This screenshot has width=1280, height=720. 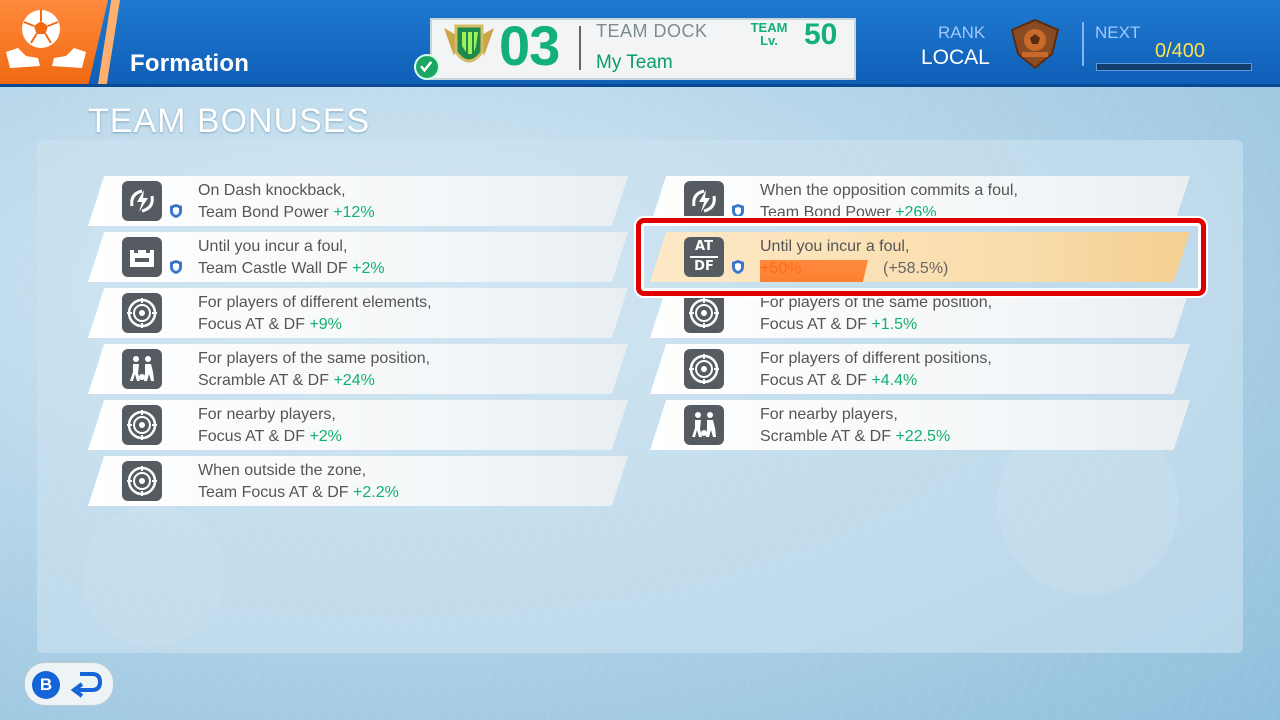 I want to click on bonus-condition: When the opposition commits a foul,, so click(x=889, y=190).